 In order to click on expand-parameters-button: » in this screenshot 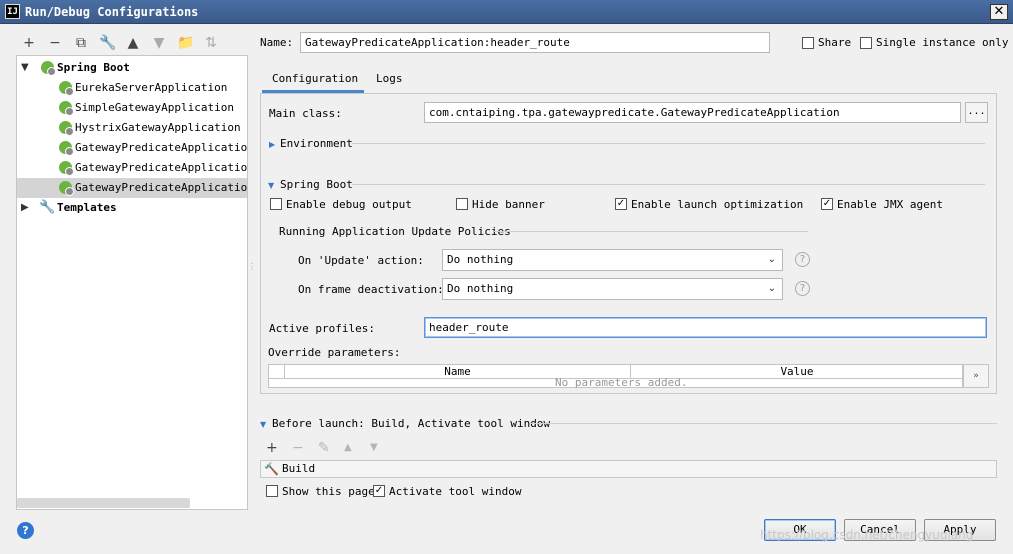, I will do `click(976, 376)`.